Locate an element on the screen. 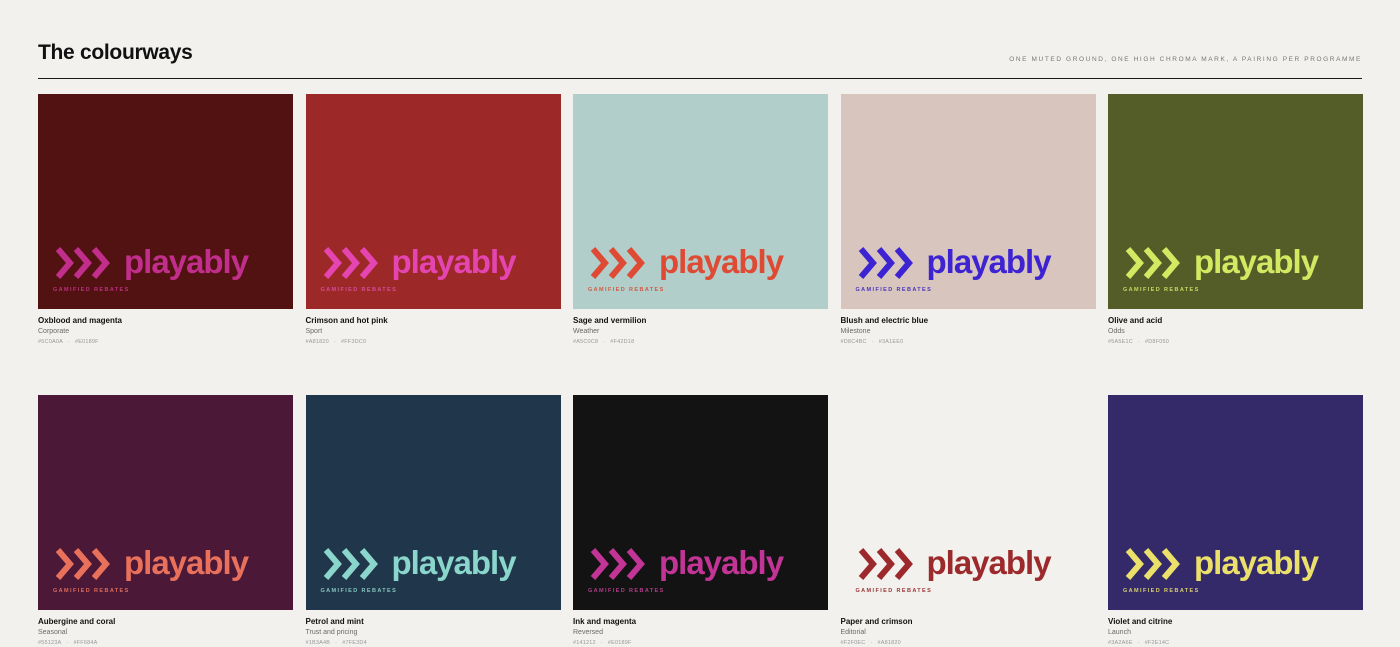 This screenshot has width=1400, height=647. ground-hex: #5C0A0A is located at coordinates (50, 342).